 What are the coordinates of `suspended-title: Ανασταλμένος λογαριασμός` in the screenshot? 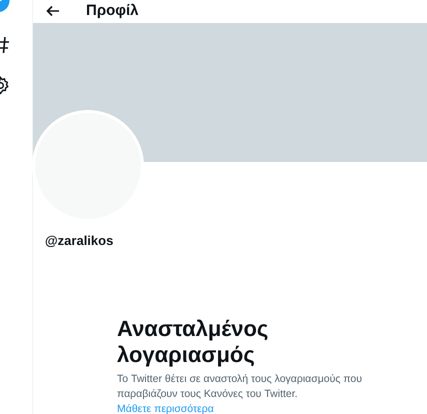 It's located at (193, 342).